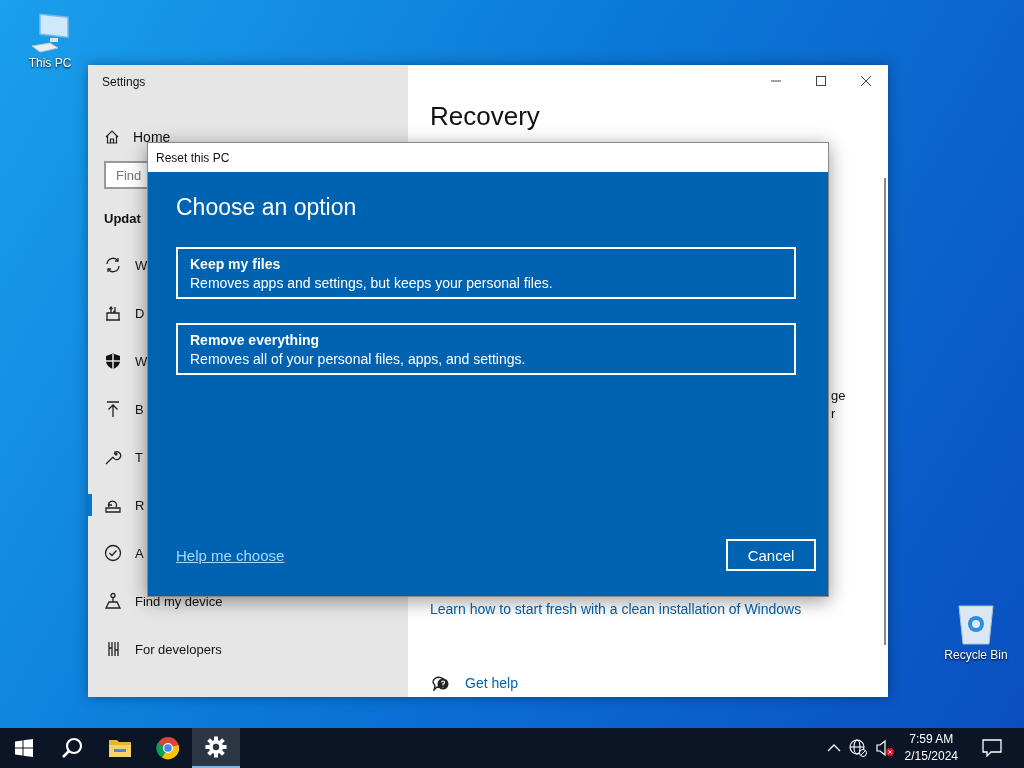 This screenshot has height=768, width=1024. I want to click on body-text: ge, so click(839, 396).